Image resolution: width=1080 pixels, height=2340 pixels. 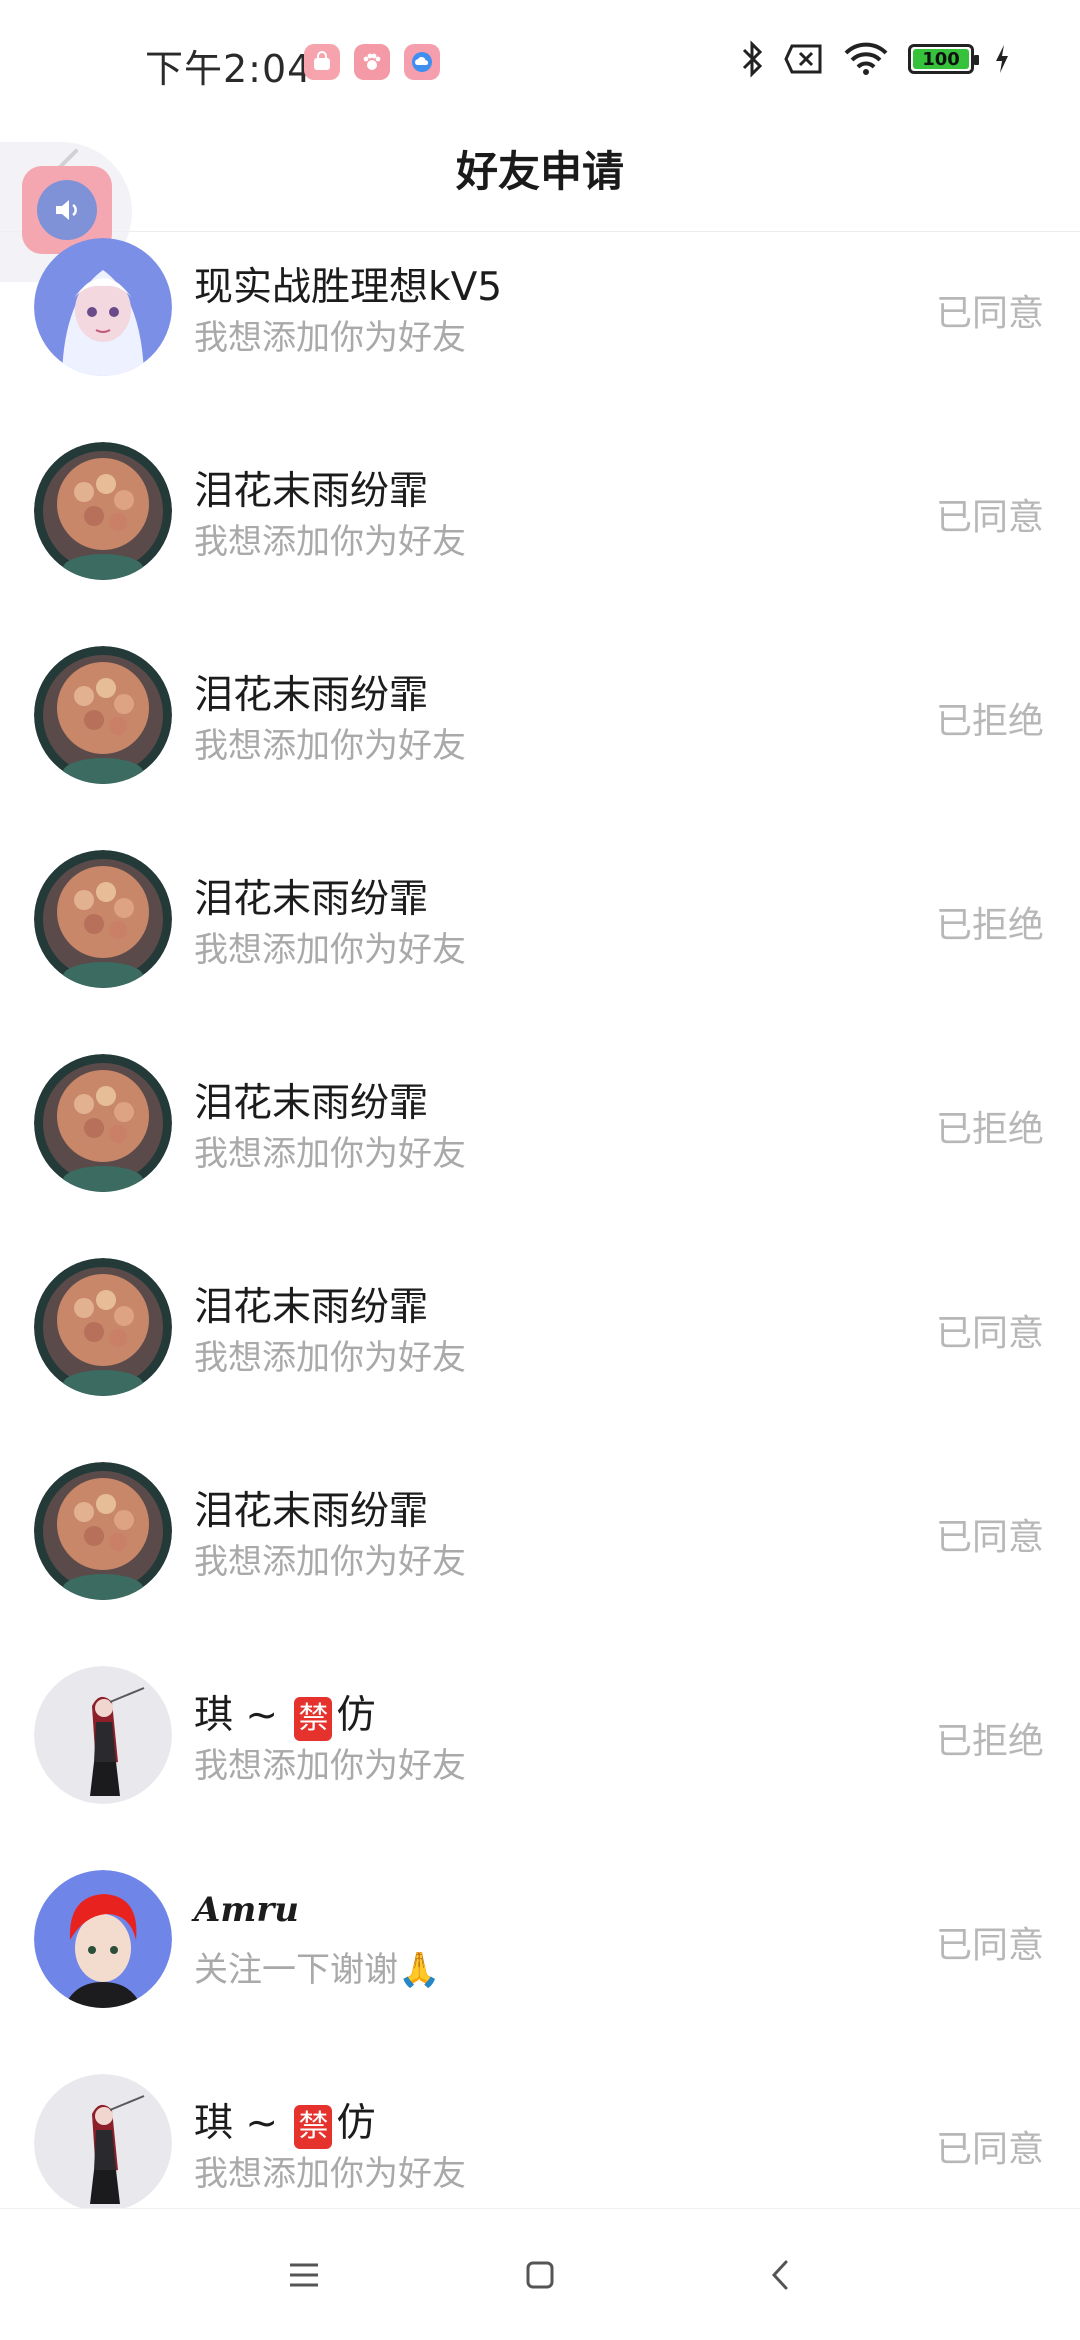 What do you see at coordinates (803, 59) in the screenshot?
I see `no-sim-icon` at bounding box center [803, 59].